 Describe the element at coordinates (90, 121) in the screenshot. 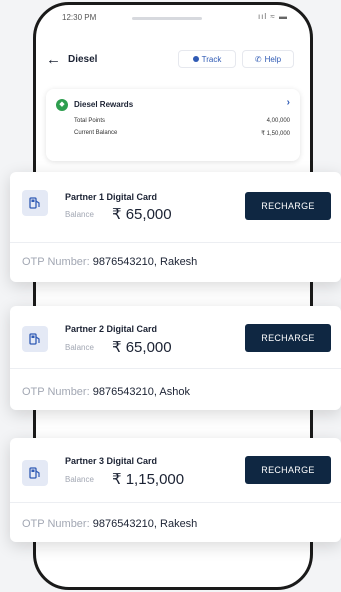

I see `rewards-row-label: Total Points` at that location.